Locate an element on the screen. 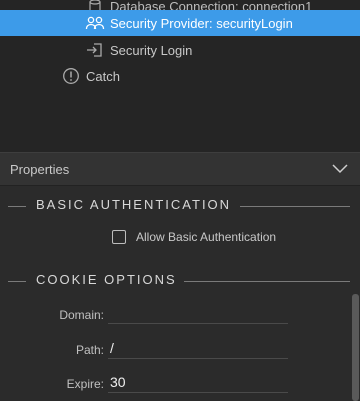  scrollbar is located at coordinates (355, 293).